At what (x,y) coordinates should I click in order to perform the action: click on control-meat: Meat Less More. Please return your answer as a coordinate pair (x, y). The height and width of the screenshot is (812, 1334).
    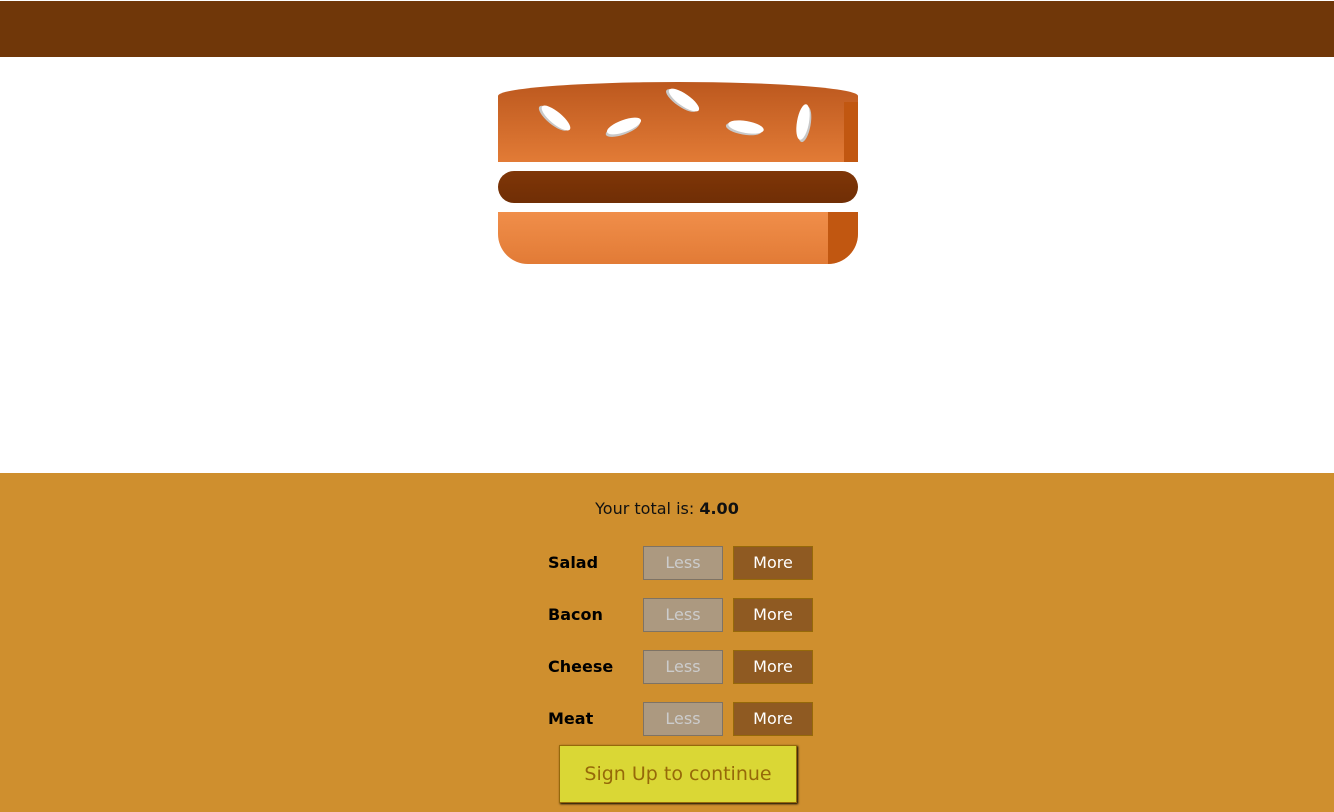
    Looking at the image, I should click on (681, 719).